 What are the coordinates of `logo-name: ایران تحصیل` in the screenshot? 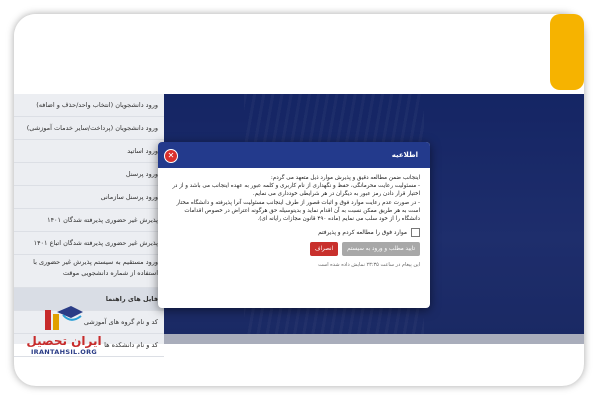 It's located at (64, 341).